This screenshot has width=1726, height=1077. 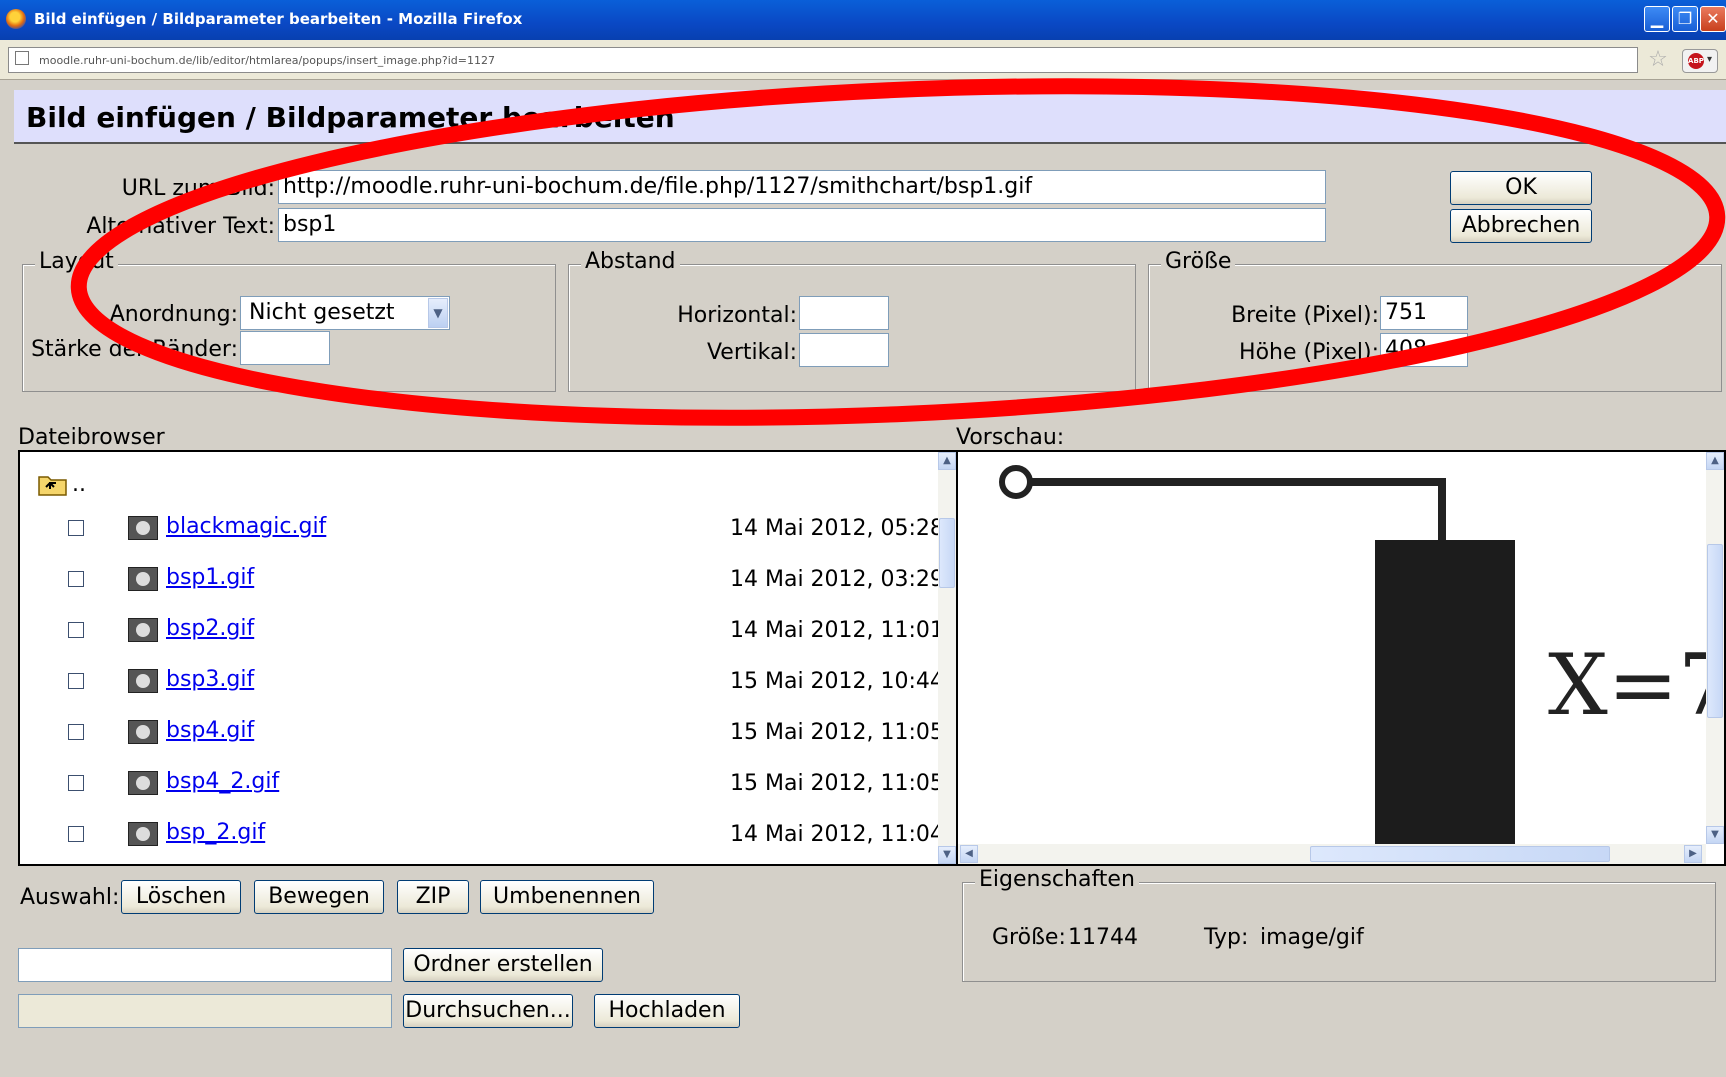 I want to click on rename-button: Umbenennen, so click(x=567, y=897).